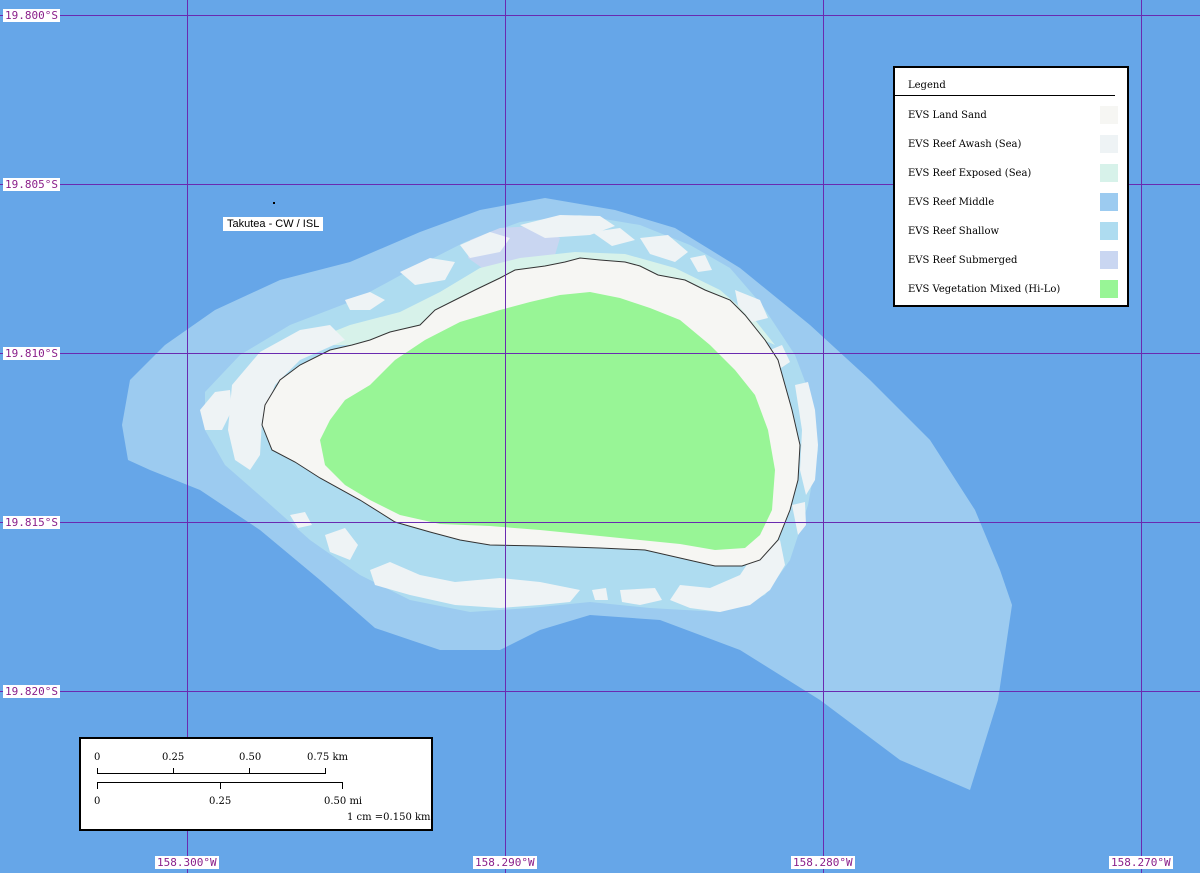 The width and height of the screenshot is (1200, 873). Describe the element at coordinates (963, 260) in the screenshot. I see `legend-item-label: EVS Reef Submerged` at that location.